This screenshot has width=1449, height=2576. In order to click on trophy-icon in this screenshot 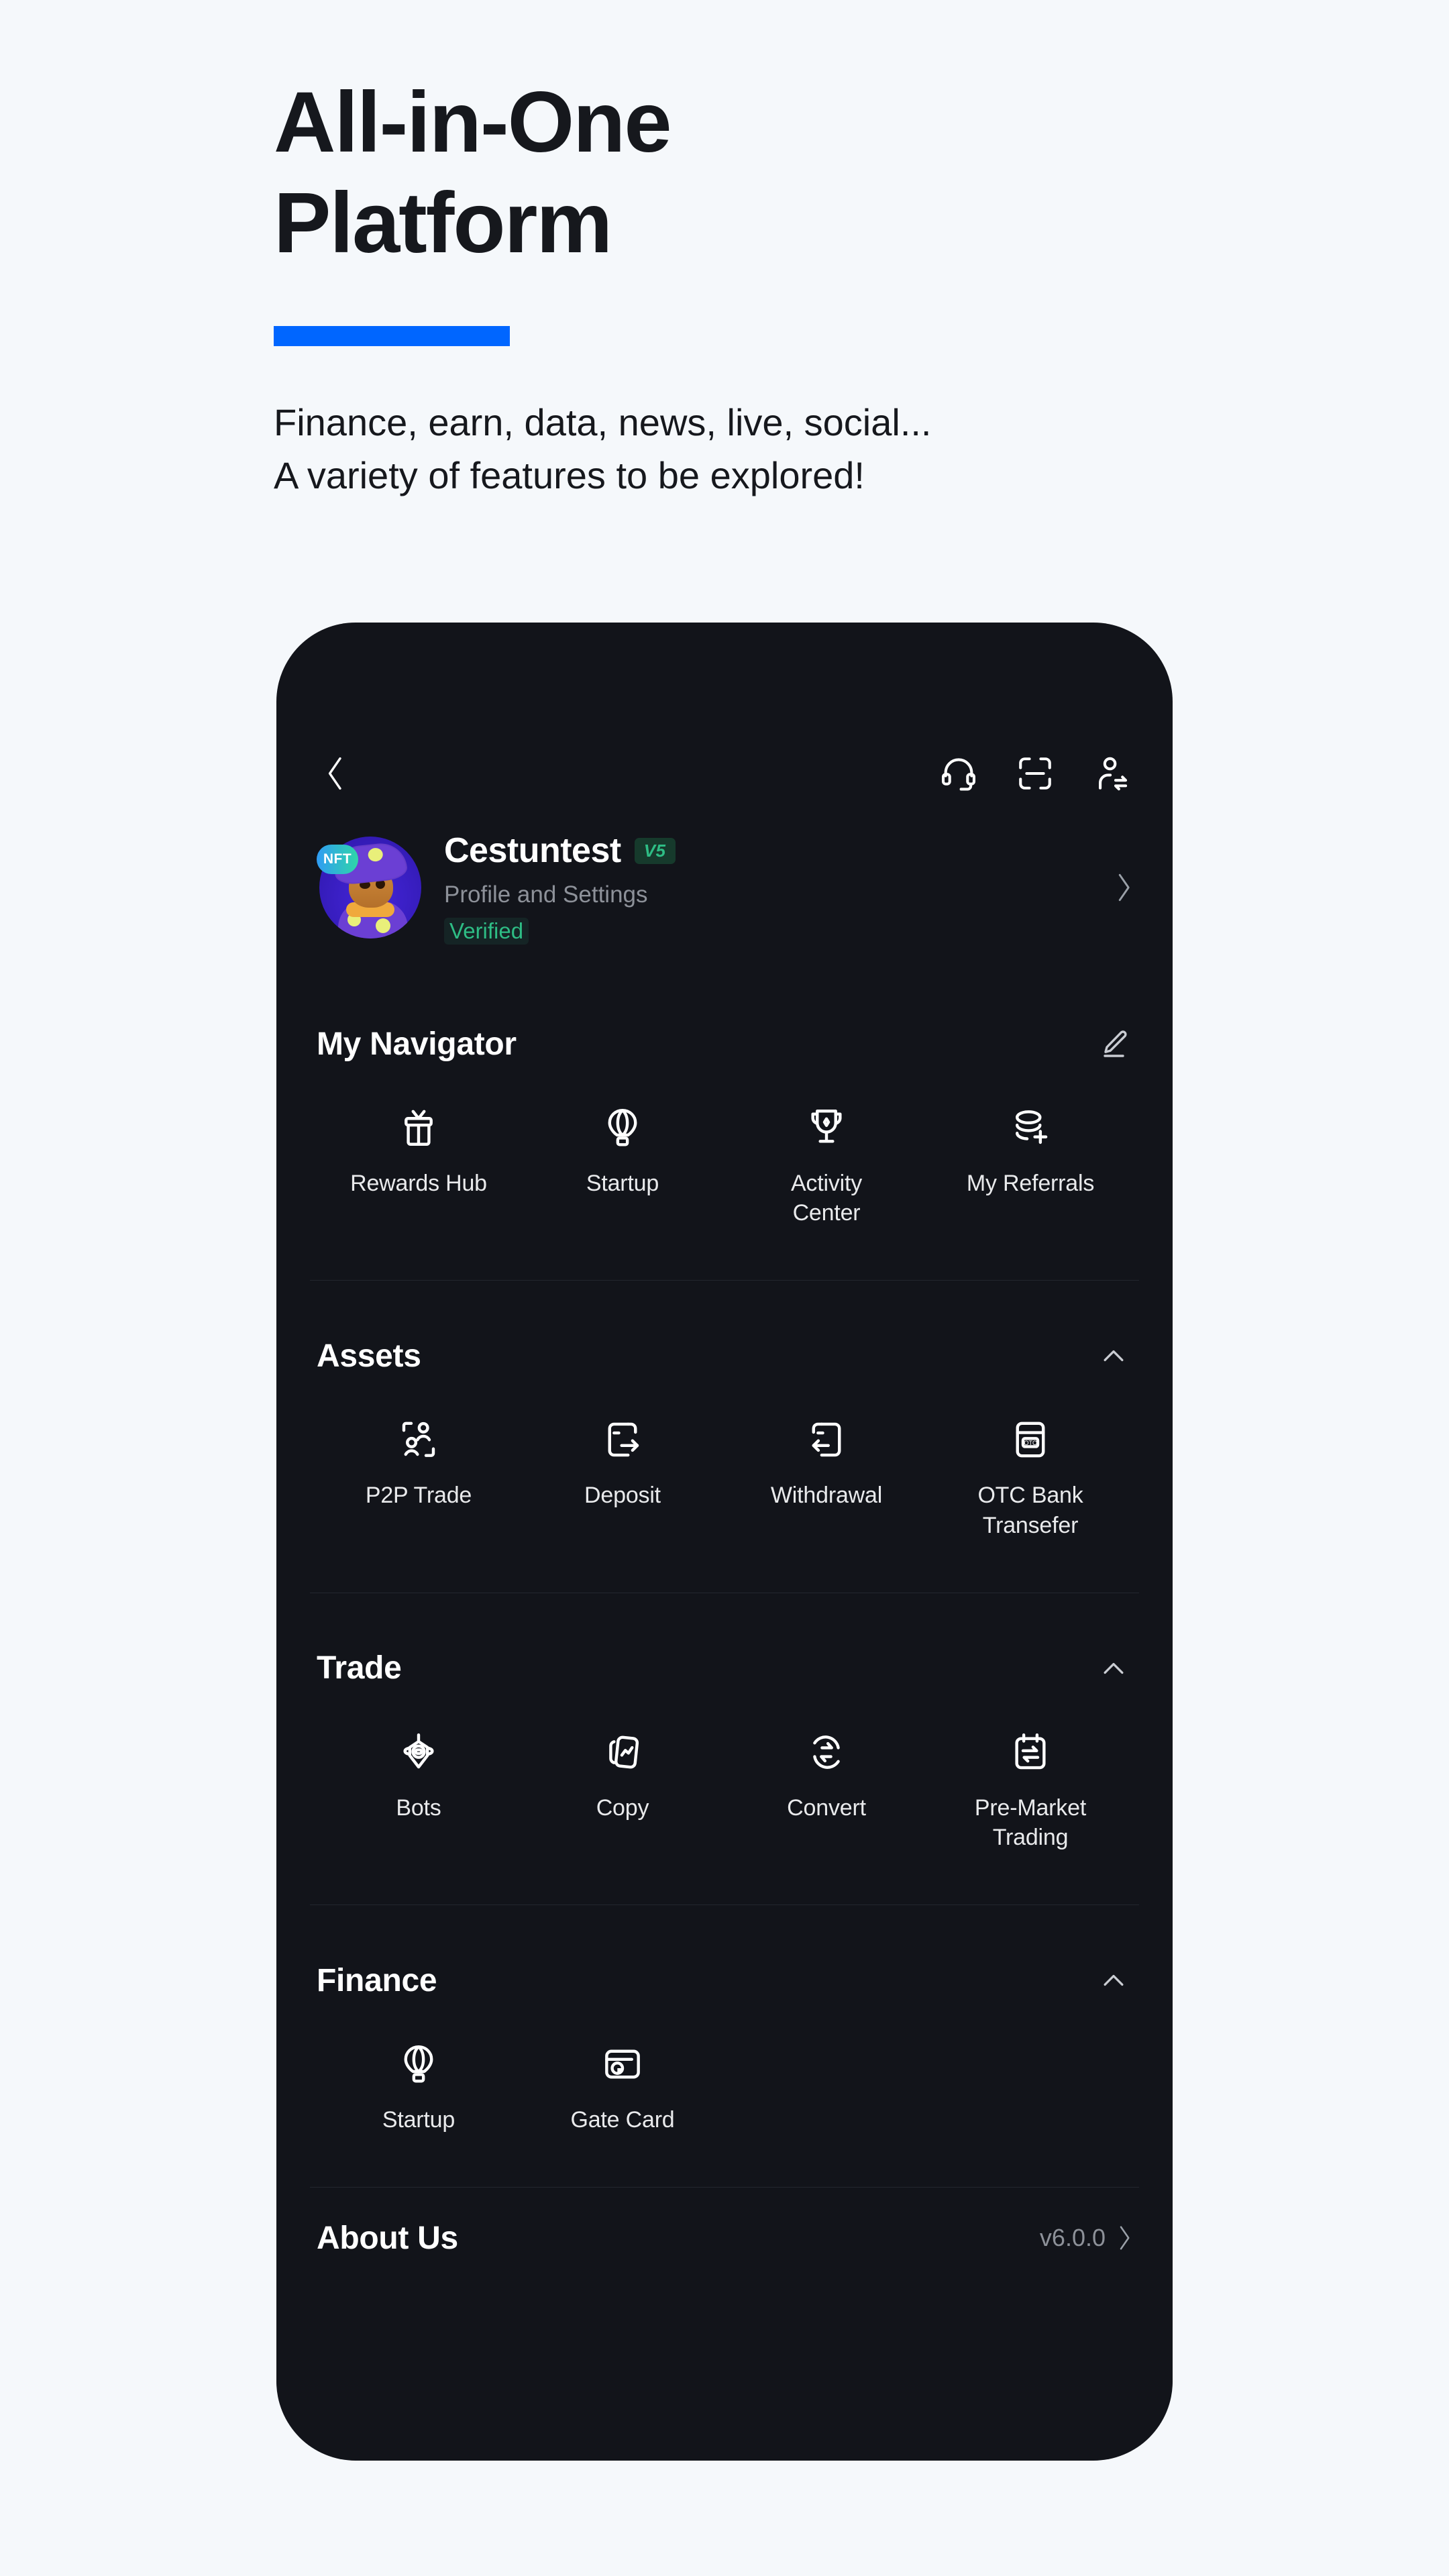, I will do `click(826, 1127)`.